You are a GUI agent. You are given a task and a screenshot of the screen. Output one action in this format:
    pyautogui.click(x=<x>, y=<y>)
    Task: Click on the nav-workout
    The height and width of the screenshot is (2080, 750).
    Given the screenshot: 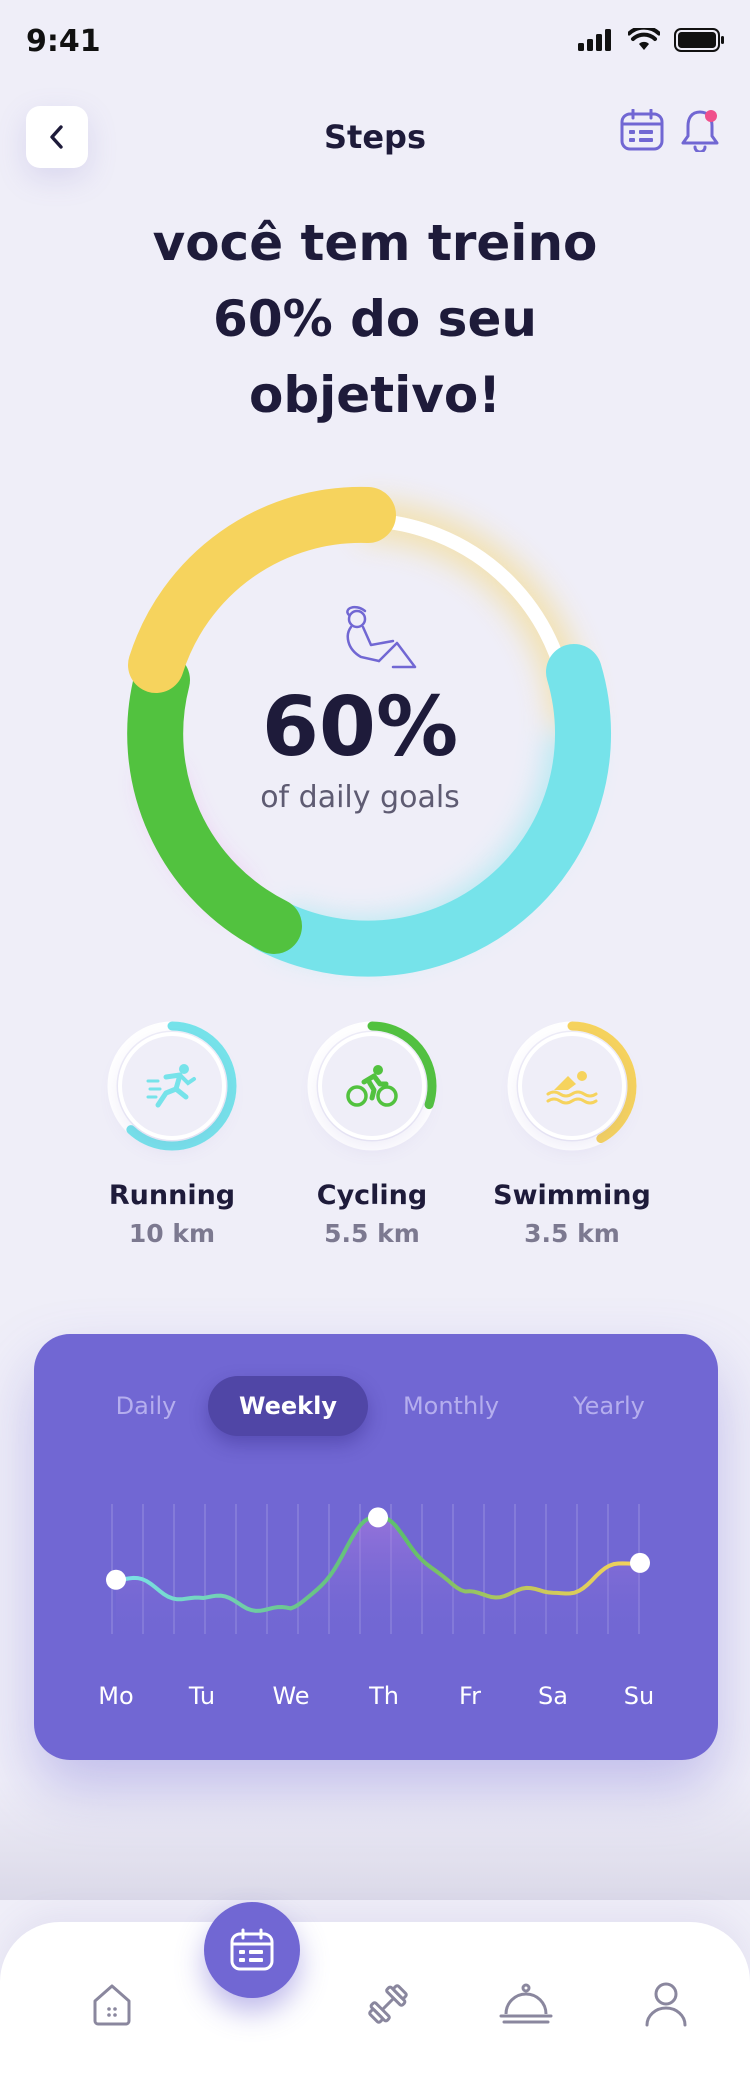 What is the action you would take?
    pyautogui.click(x=388, y=2004)
    